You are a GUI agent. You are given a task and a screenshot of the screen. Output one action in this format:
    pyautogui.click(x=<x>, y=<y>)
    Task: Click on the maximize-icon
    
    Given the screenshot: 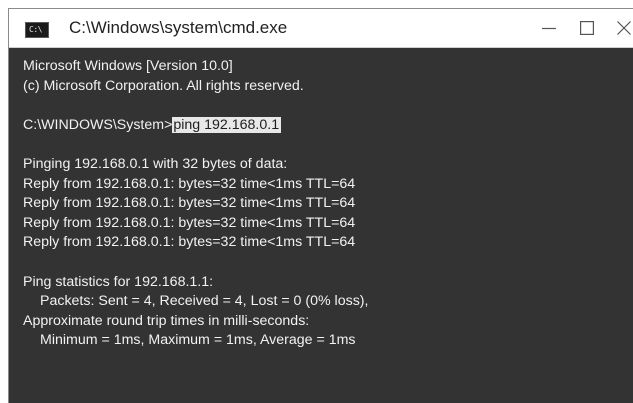 What is the action you would take?
    pyautogui.click(x=587, y=28)
    